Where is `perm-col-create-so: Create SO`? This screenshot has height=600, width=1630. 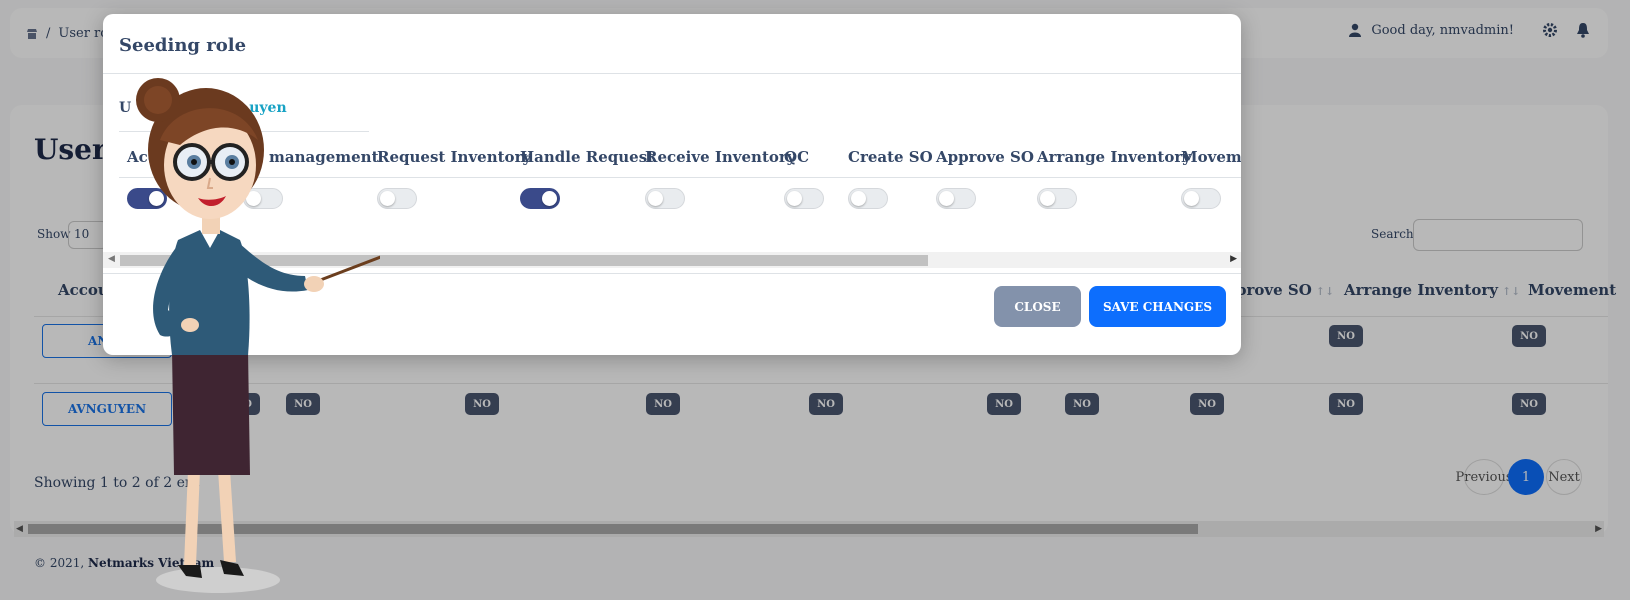 perm-col-create-so: Create SO is located at coordinates (890, 157).